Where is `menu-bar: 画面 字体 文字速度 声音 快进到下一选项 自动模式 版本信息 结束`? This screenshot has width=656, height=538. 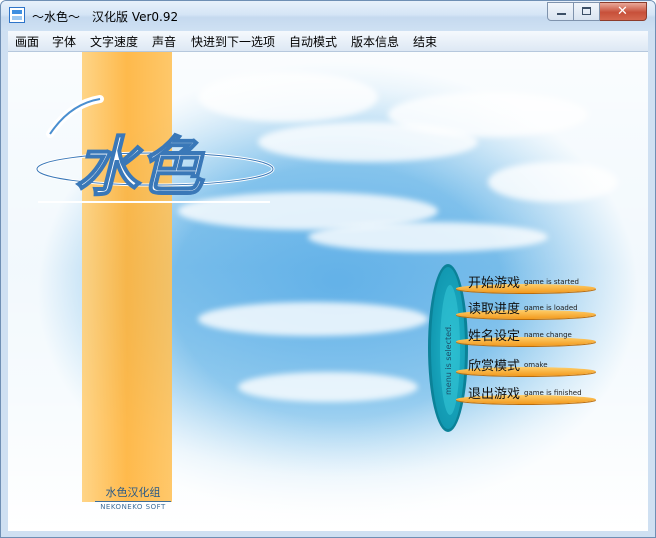 menu-bar: 画面 字体 文字速度 声音 快进到下一选项 自动模式 版本信息 结束 is located at coordinates (328, 41).